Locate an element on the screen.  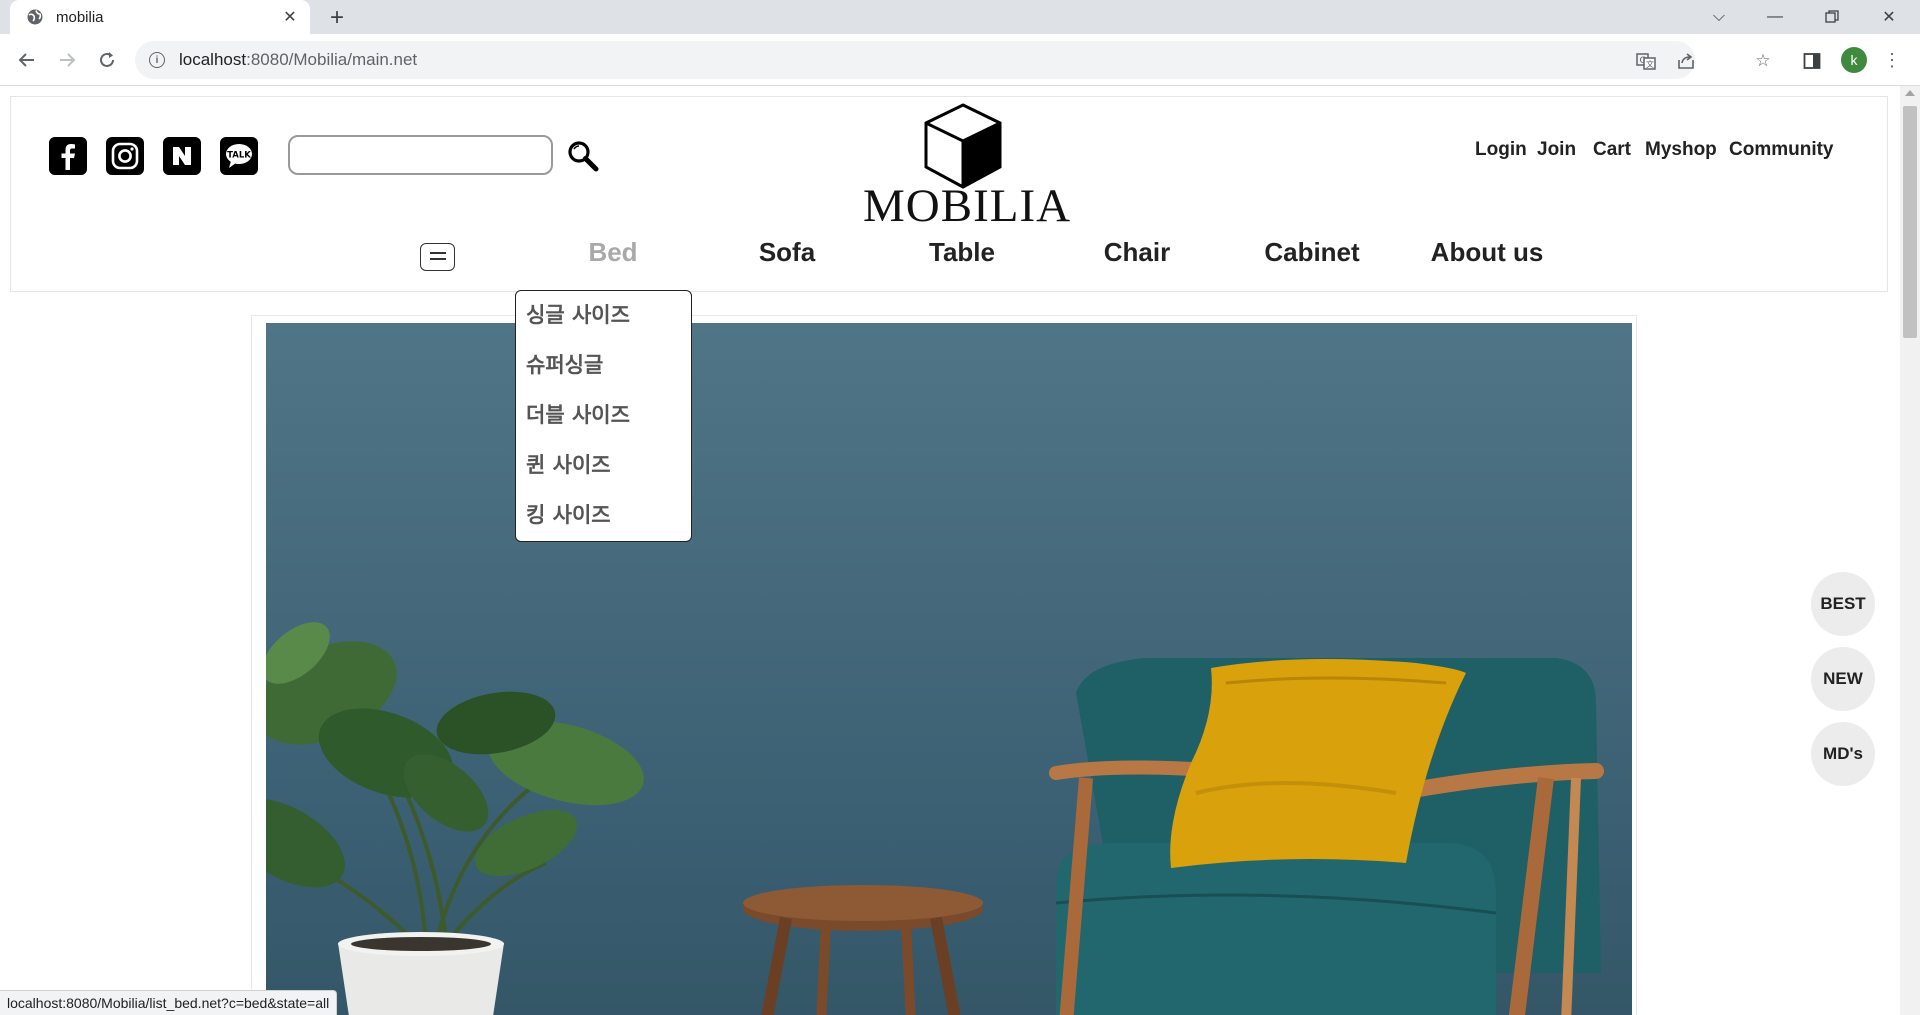
new-button: NEW is located at coordinates (1843, 679).